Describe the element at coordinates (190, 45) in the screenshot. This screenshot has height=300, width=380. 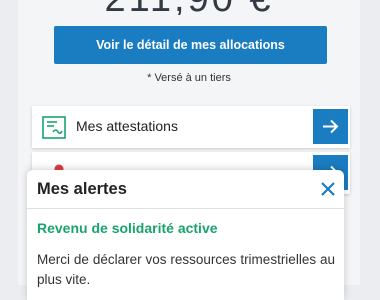
I see `allocation-detail-button: Voir le détail de mes allocations` at that location.